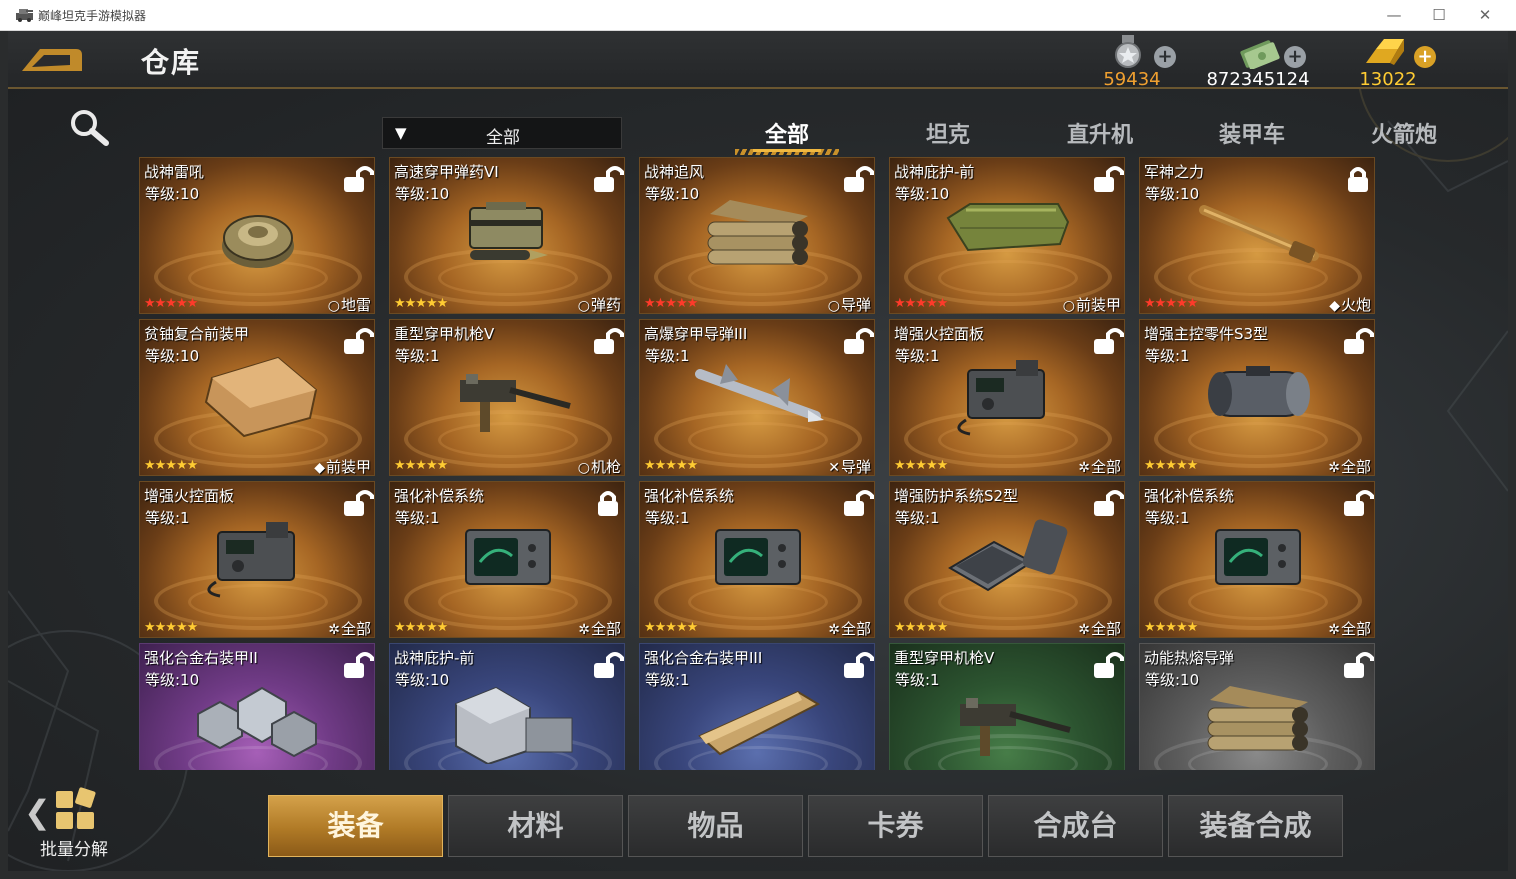  I want to click on item-card: 重型穿甲机枪V 等级:1, so click(1007, 706).